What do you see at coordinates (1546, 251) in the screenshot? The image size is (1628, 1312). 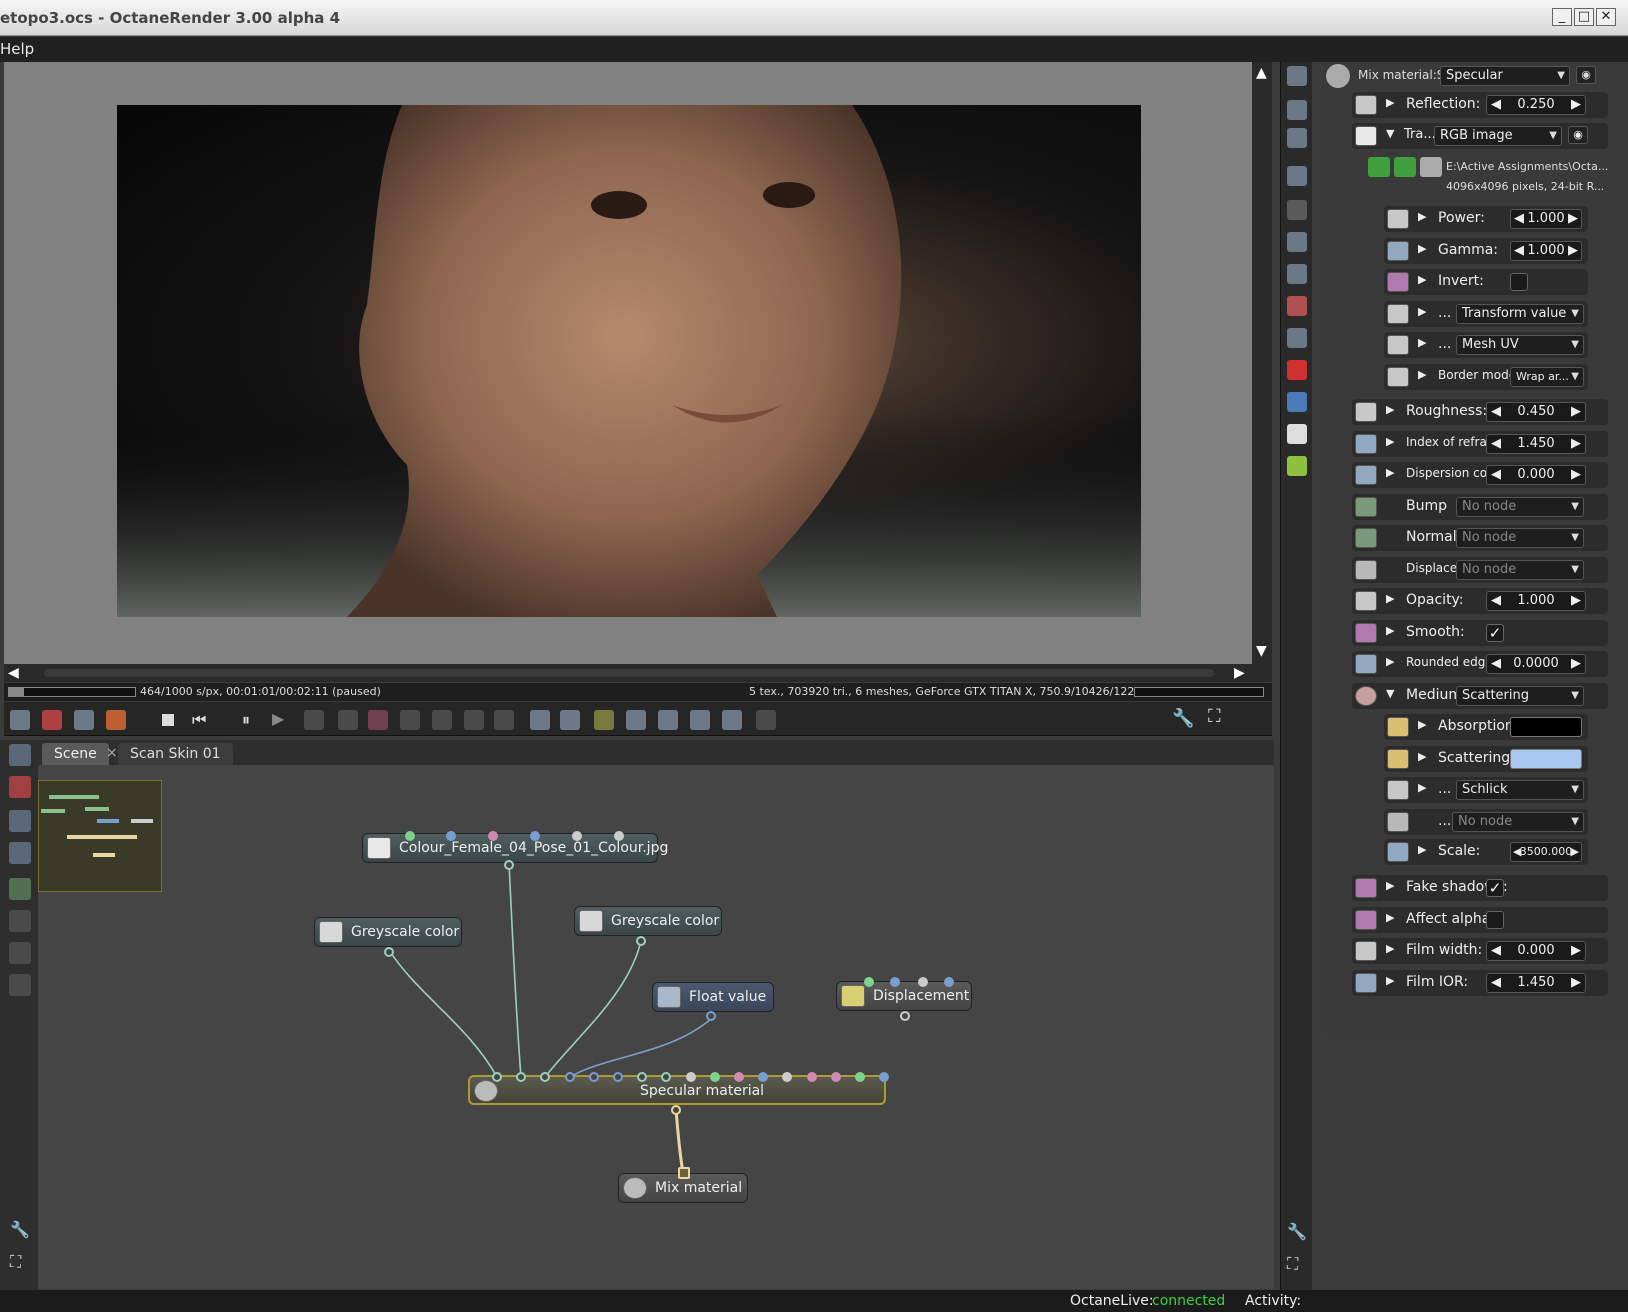 I see `gamma-value: ◀ 1.000 ▶` at bounding box center [1546, 251].